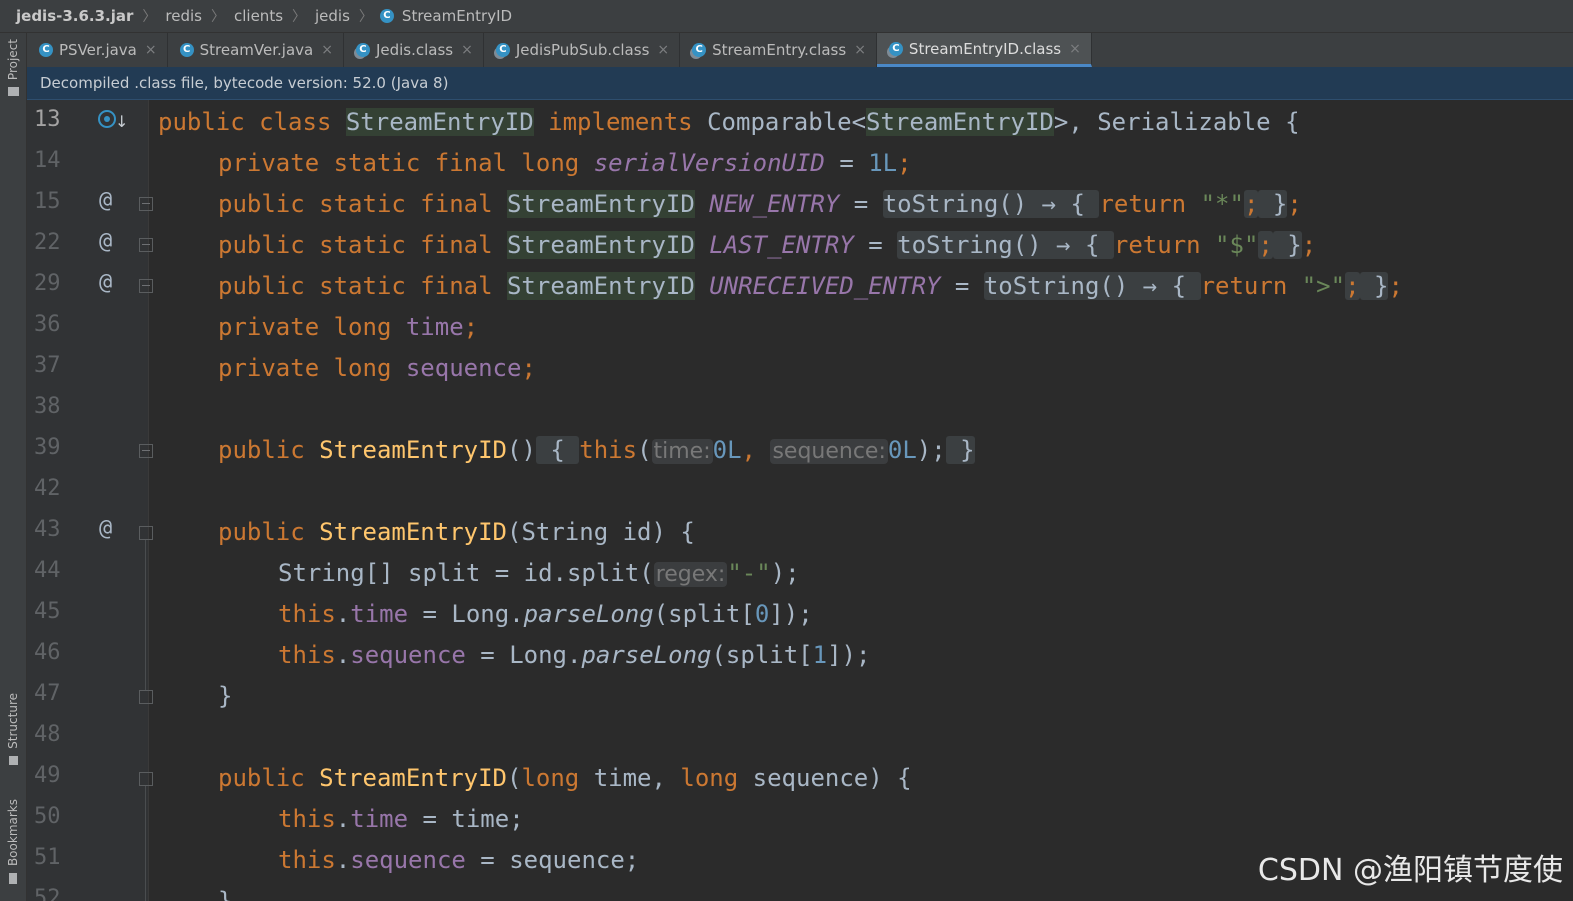 This screenshot has height=901, width=1573. Describe the element at coordinates (348, 327) in the screenshot. I see `code-line-36: private long time;` at that location.